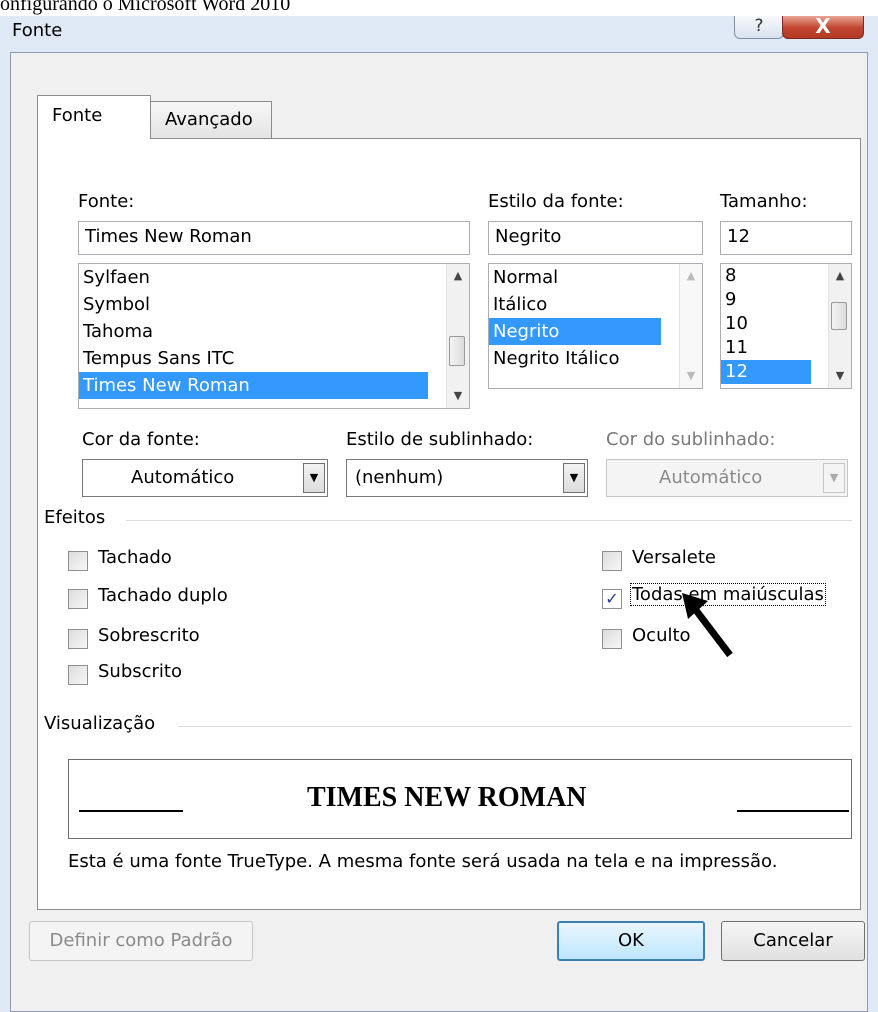  What do you see at coordinates (253, 358) in the screenshot?
I see `list-item: Tempus Sans ITC` at bounding box center [253, 358].